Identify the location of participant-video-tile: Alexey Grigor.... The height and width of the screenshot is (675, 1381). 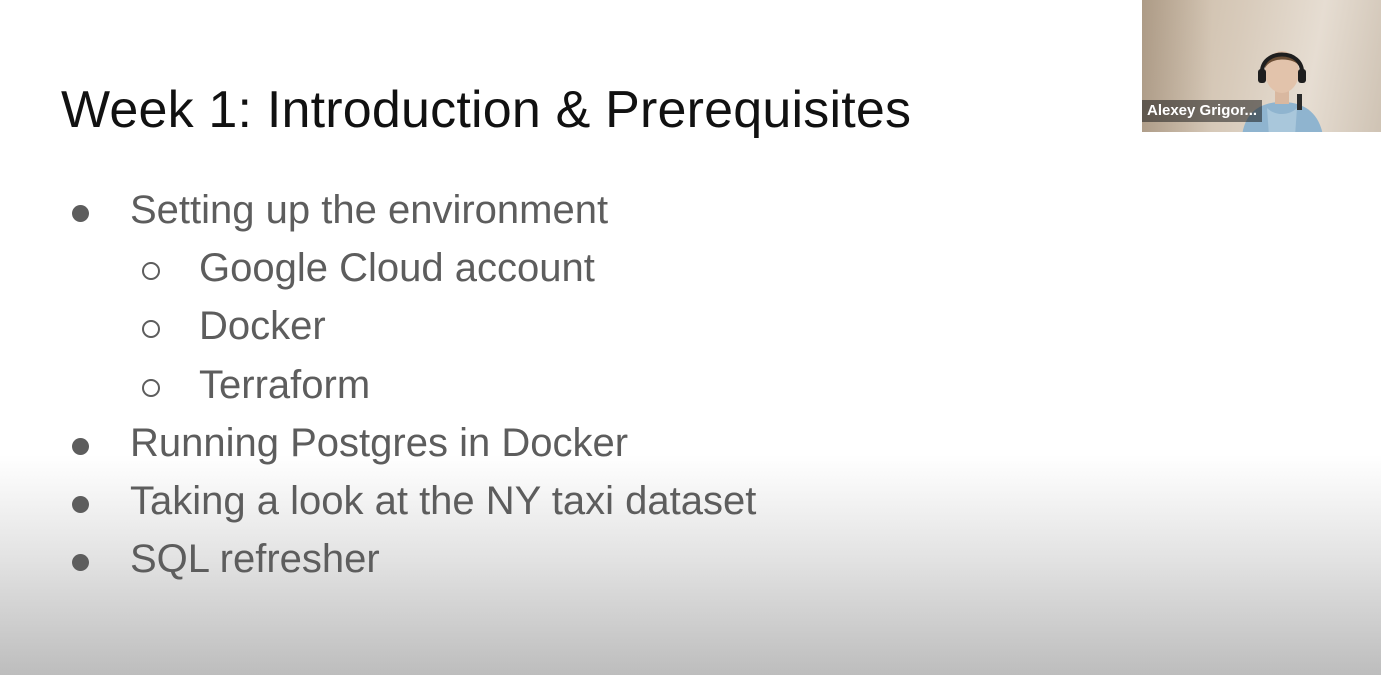
(1261, 66).